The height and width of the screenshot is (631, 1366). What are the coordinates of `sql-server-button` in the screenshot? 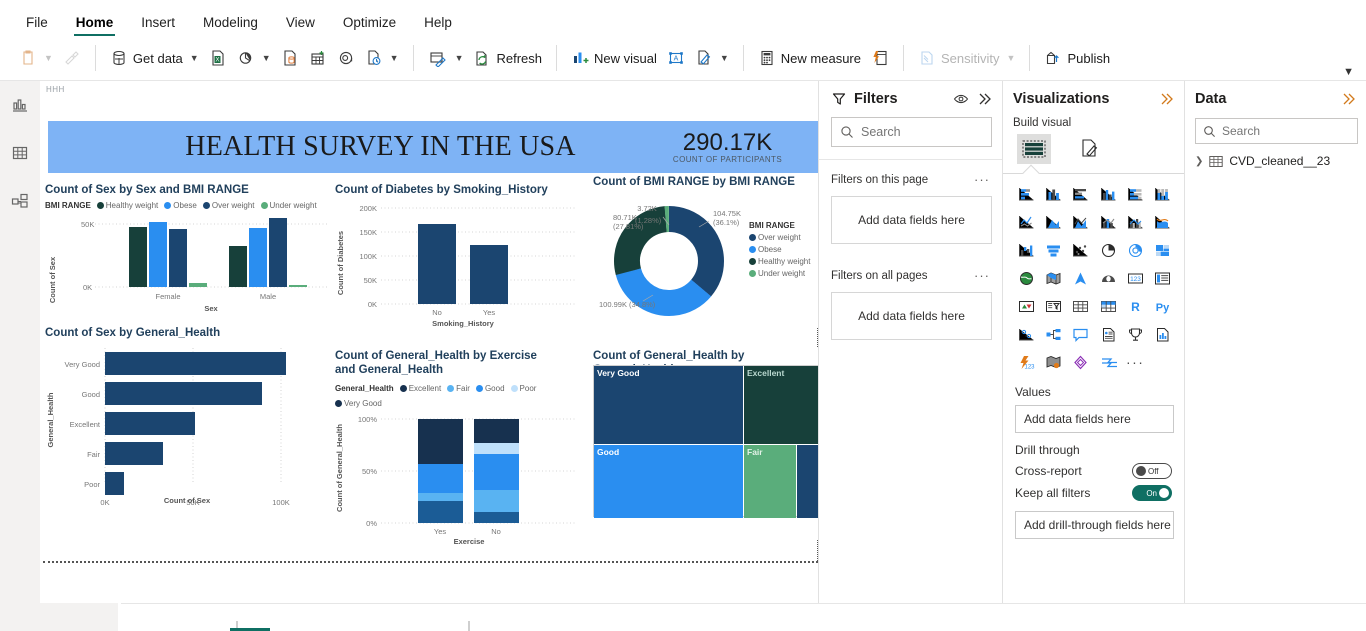 It's located at (290, 58).